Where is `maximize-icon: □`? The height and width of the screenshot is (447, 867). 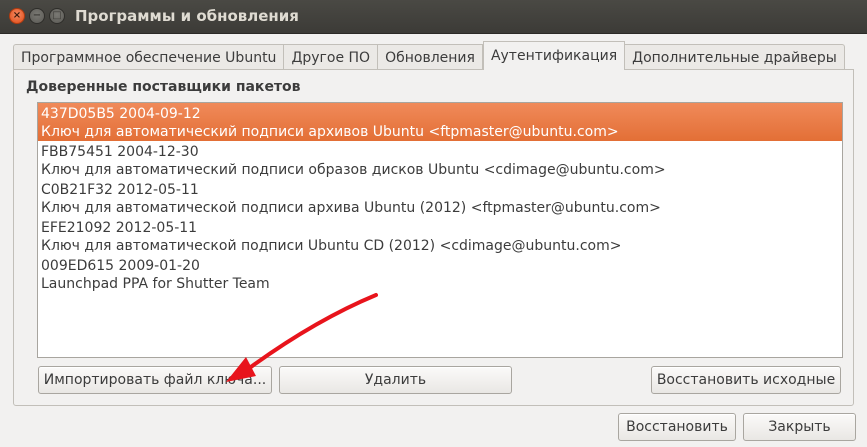
maximize-icon: □ is located at coordinates (57, 15).